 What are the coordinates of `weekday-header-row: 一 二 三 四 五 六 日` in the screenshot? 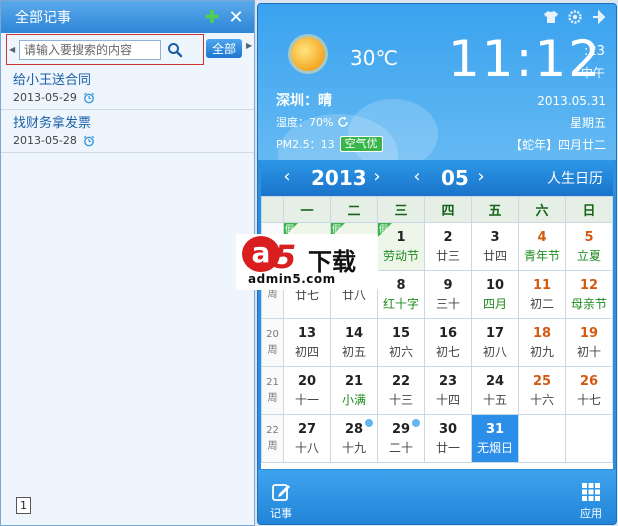 It's located at (437, 209).